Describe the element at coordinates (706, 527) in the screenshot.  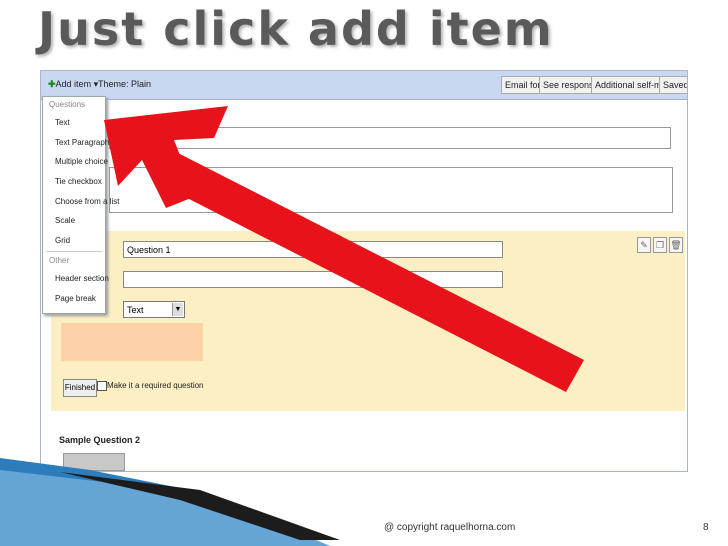
I see `page-number: 8` at that location.